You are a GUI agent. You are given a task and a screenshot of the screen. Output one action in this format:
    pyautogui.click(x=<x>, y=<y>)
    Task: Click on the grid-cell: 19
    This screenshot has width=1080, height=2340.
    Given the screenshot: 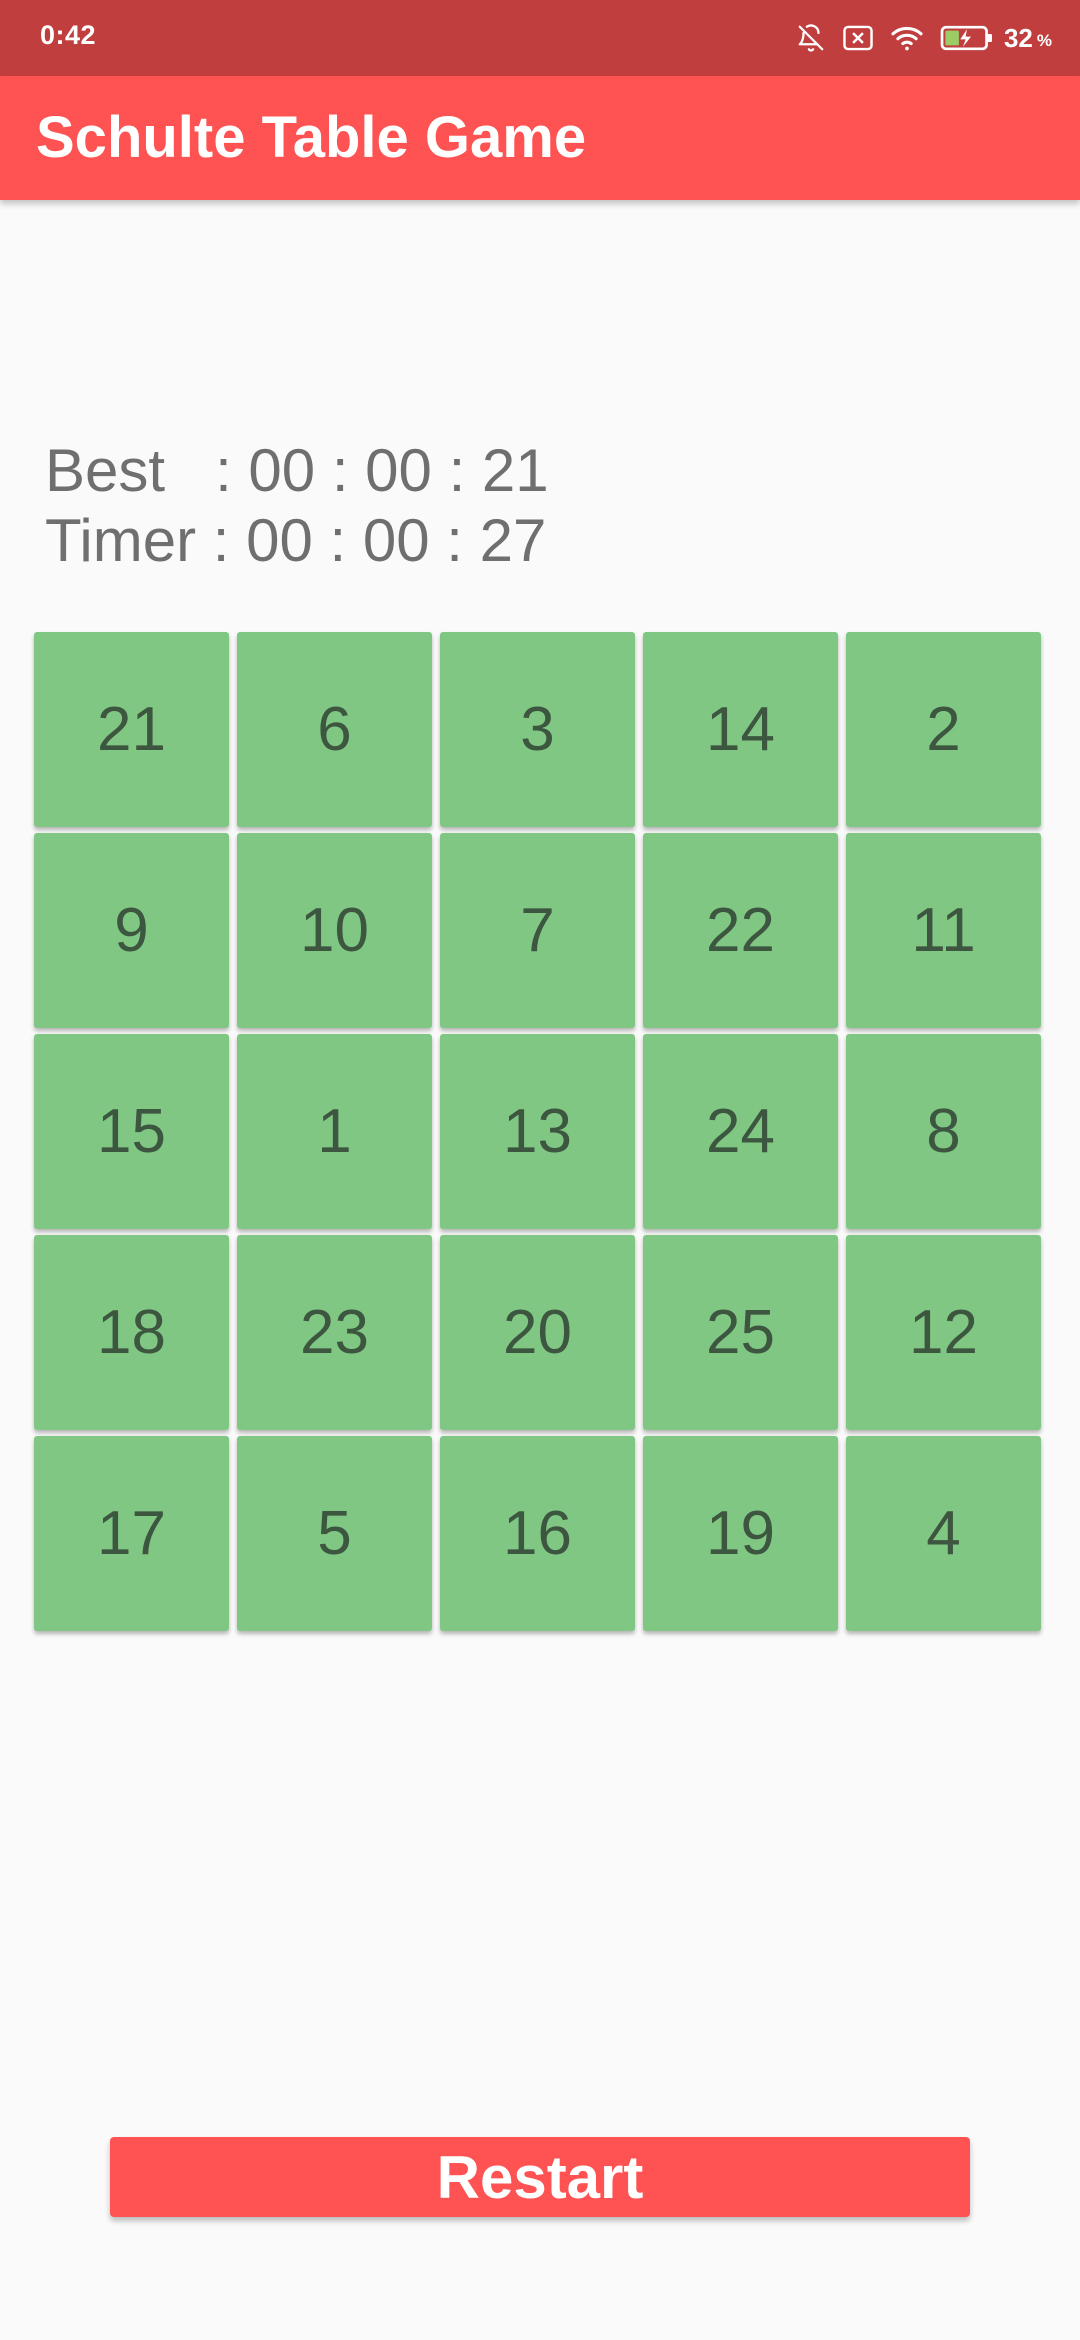 What is the action you would take?
    pyautogui.click(x=740, y=1533)
    